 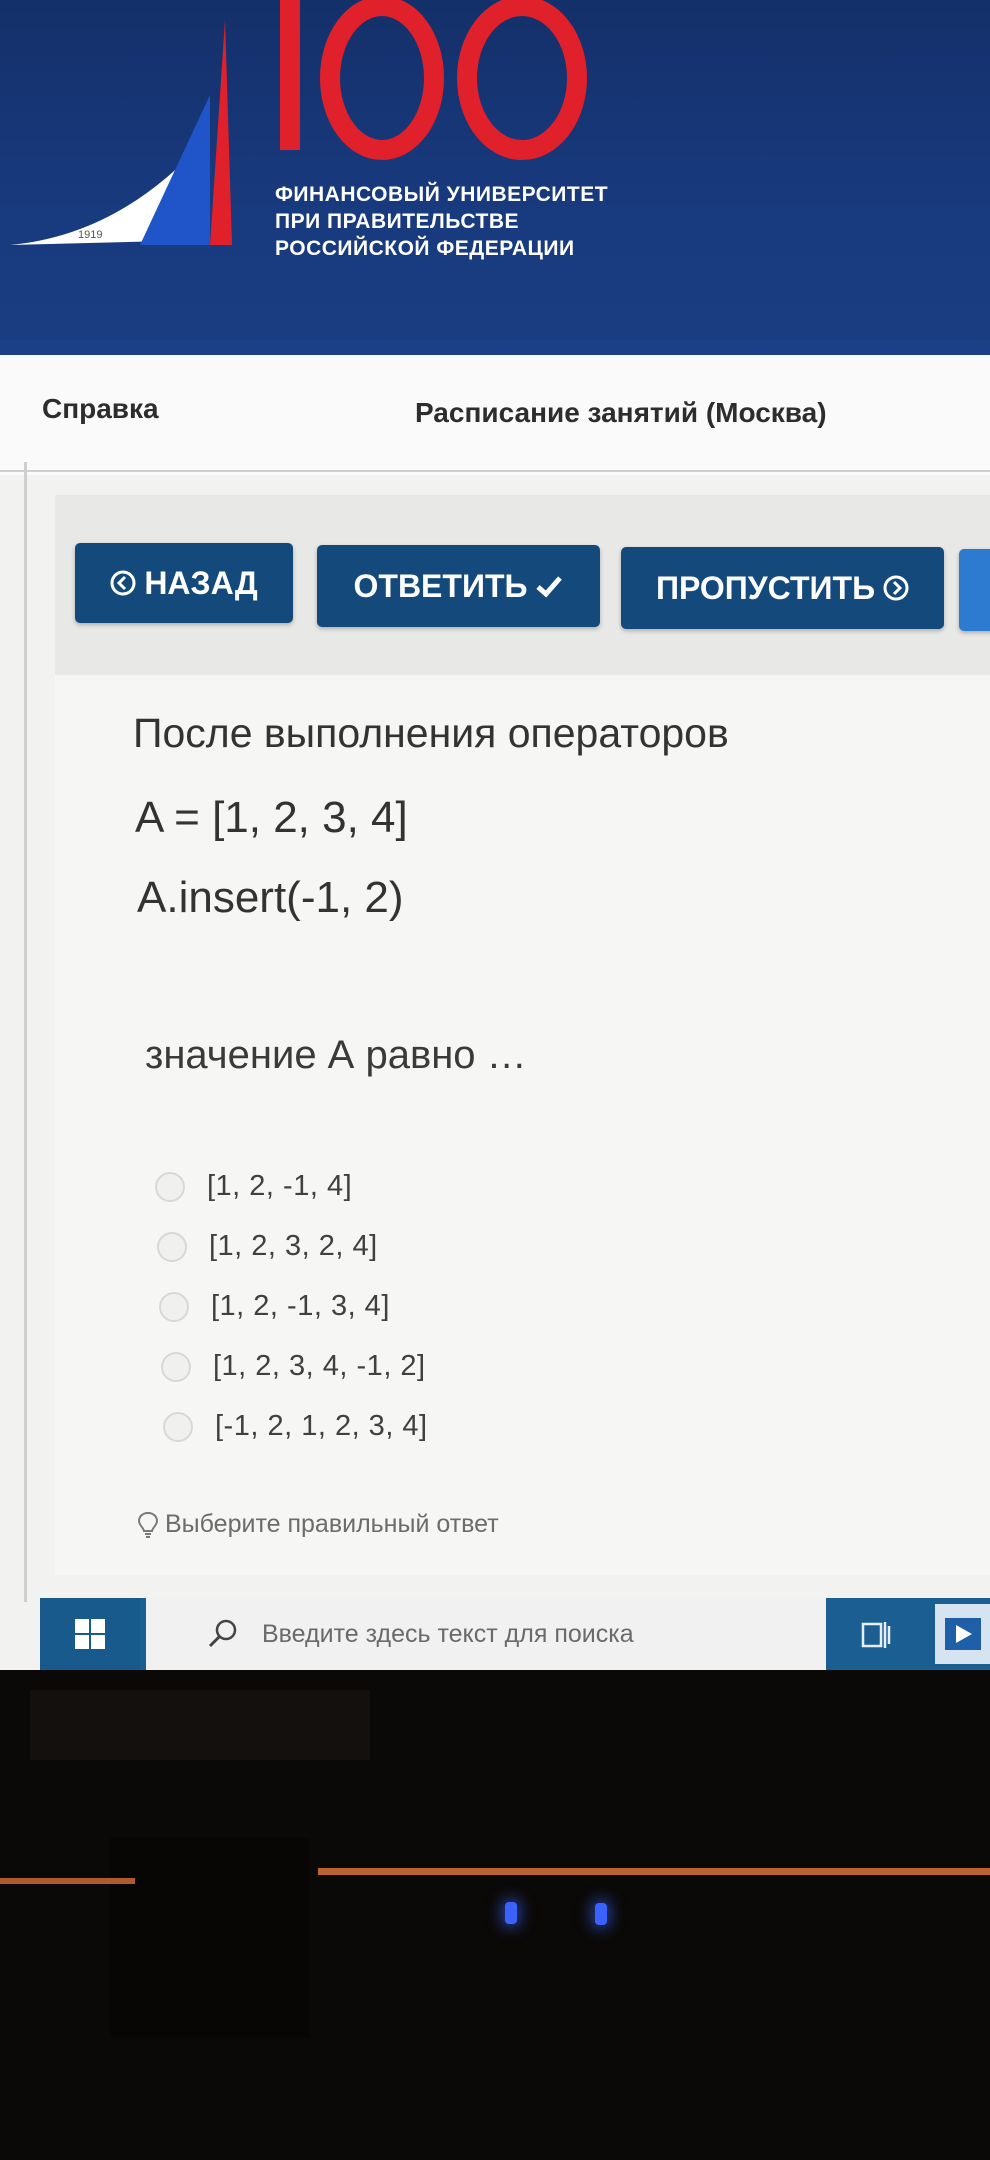 What do you see at coordinates (896, 588) in the screenshot?
I see `circle-right-arrow-icon` at bounding box center [896, 588].